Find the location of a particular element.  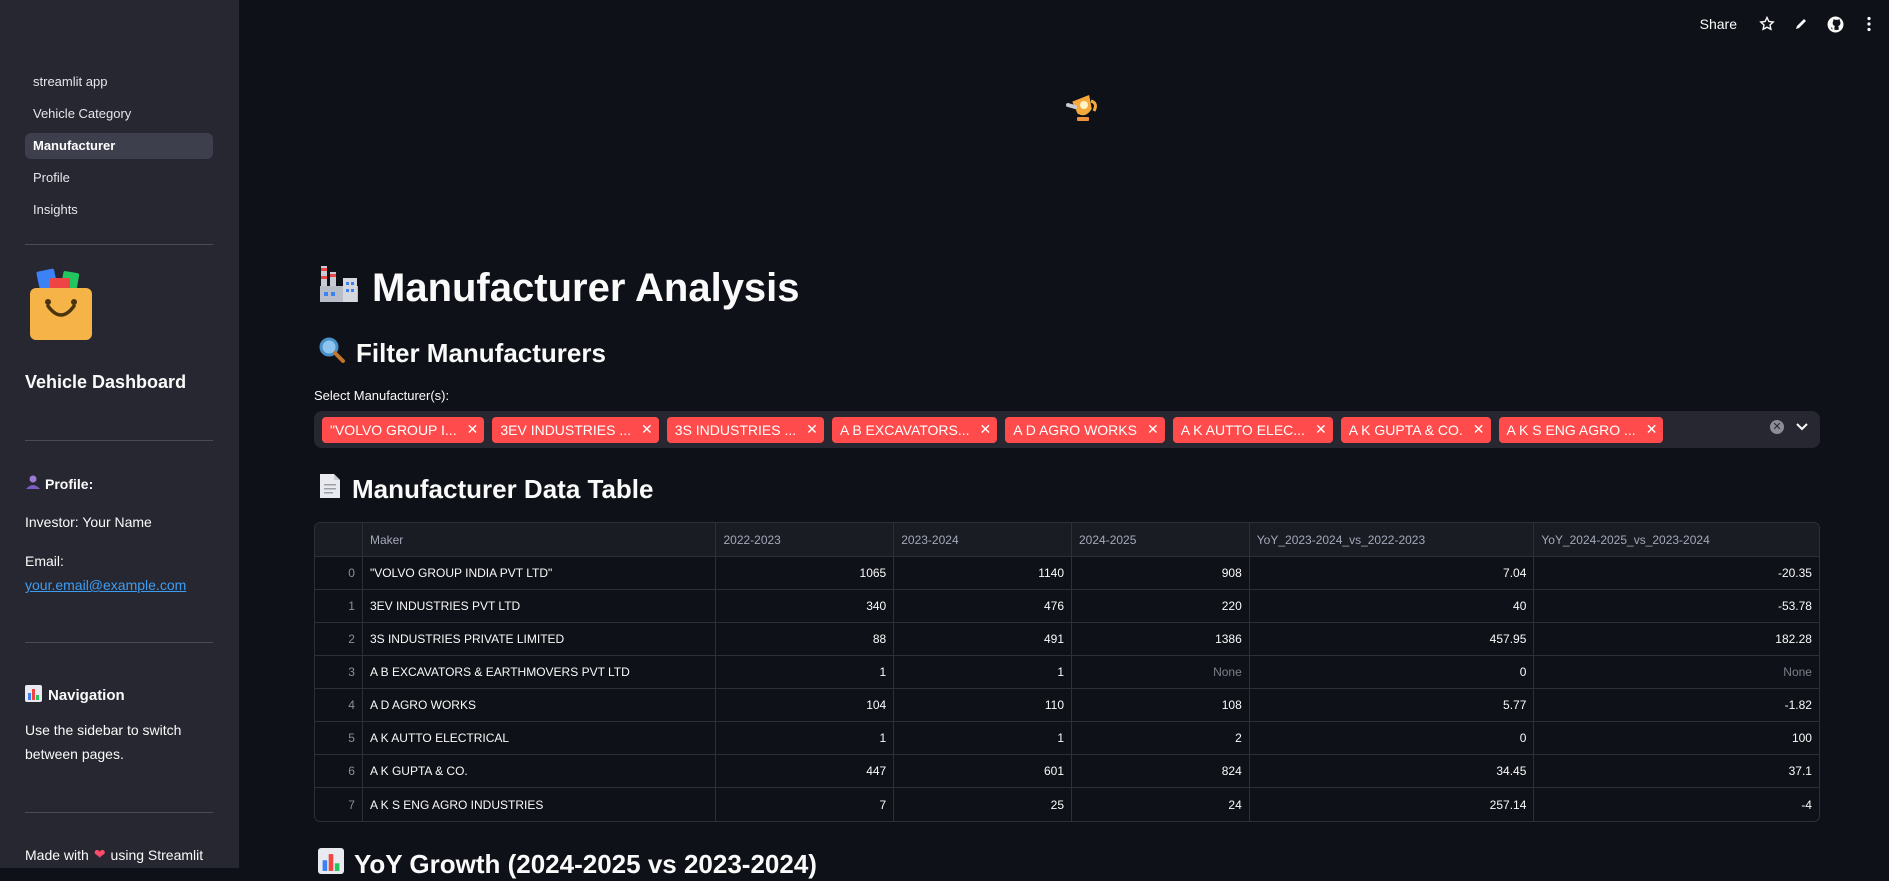

selected-tag: A K GUPTA & CO. ✕ is located at coordinates (1415, 429).